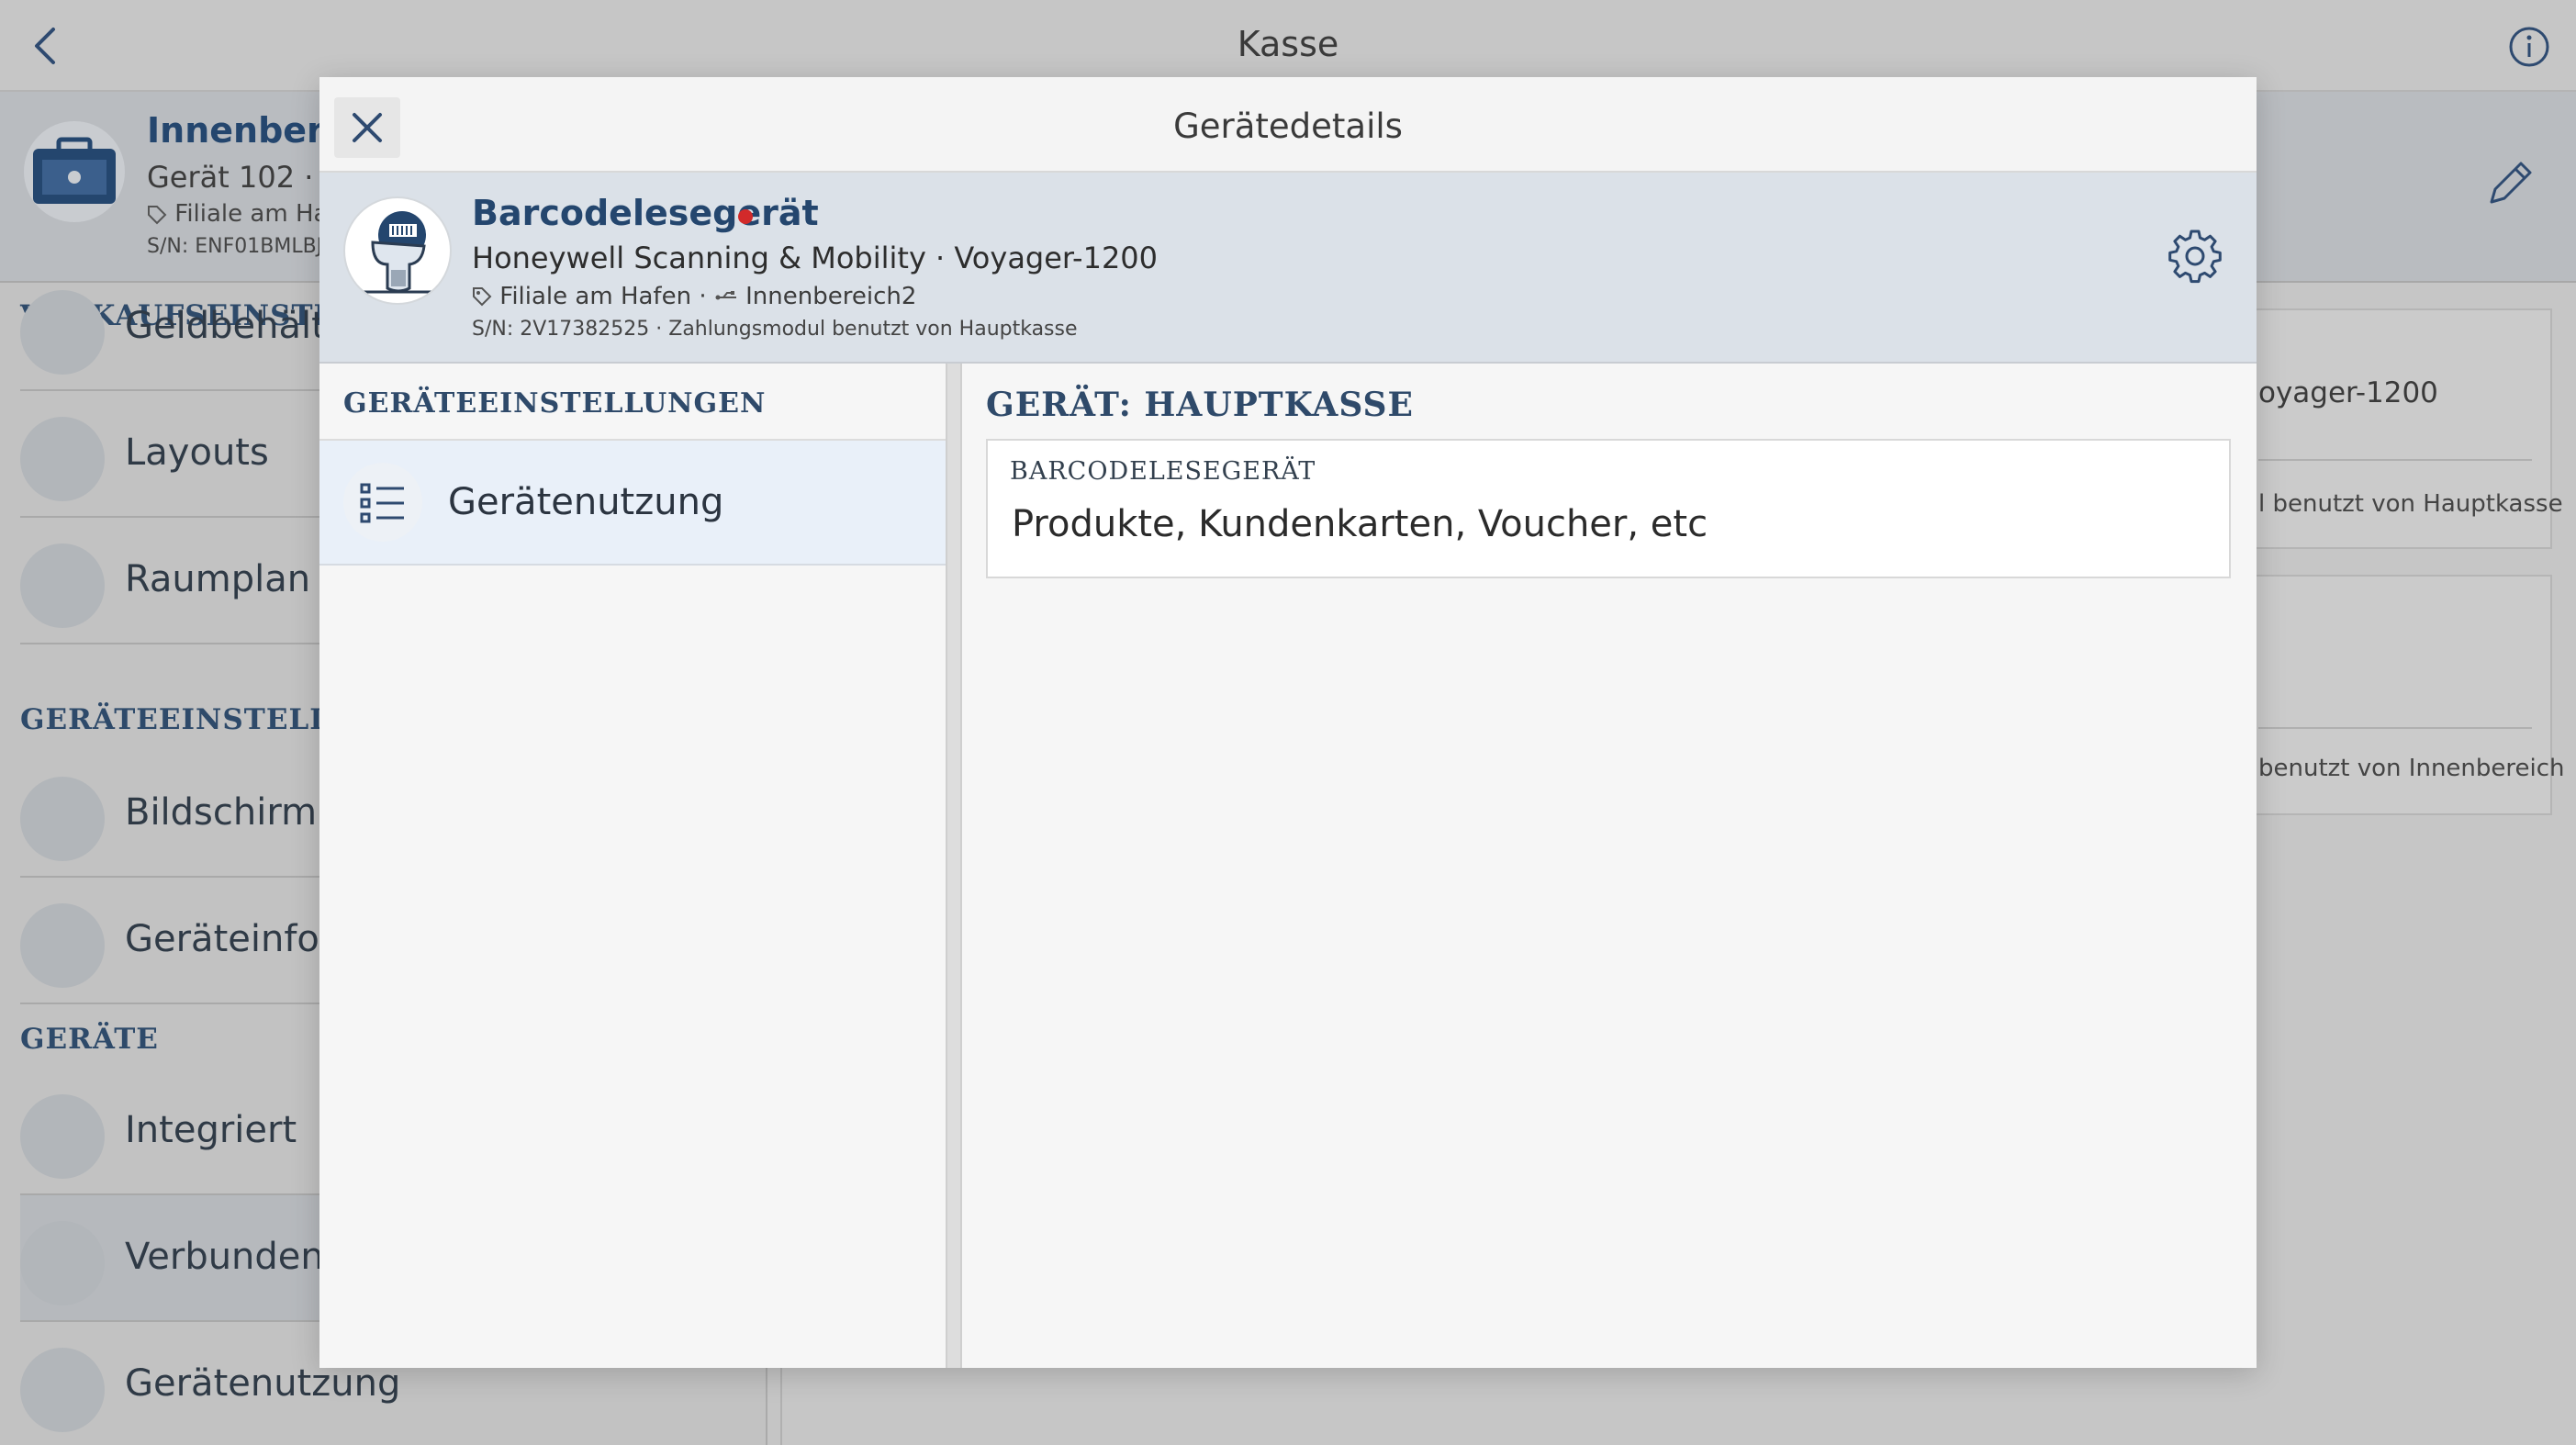  Describe the element at coordinates (831, 296) in the screenshot. I see `area-text: Innenbereich2` at that location.